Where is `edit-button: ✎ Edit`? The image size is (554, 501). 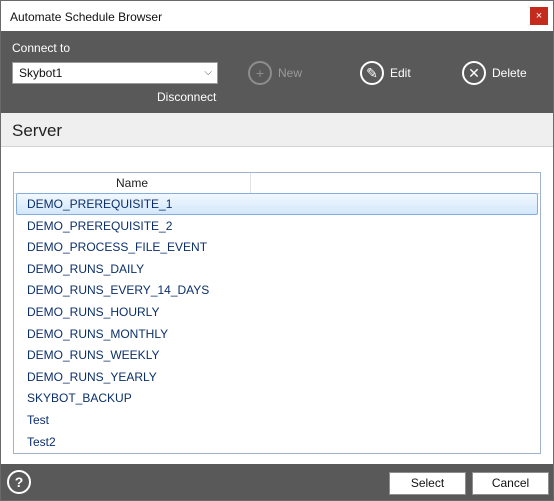
edit-button: ✎ Edit is located at coordinates (385, 73).